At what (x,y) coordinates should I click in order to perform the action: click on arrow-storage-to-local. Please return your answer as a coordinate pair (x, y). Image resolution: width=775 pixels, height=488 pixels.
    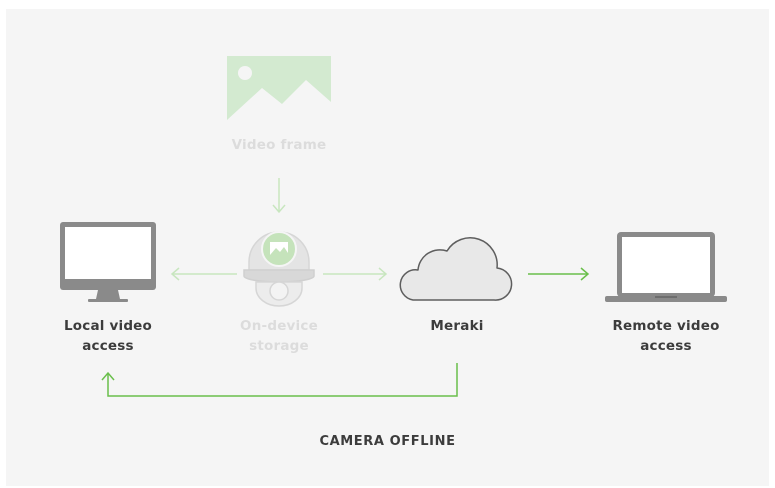
    Looking at the image, I should click on (203, 274).